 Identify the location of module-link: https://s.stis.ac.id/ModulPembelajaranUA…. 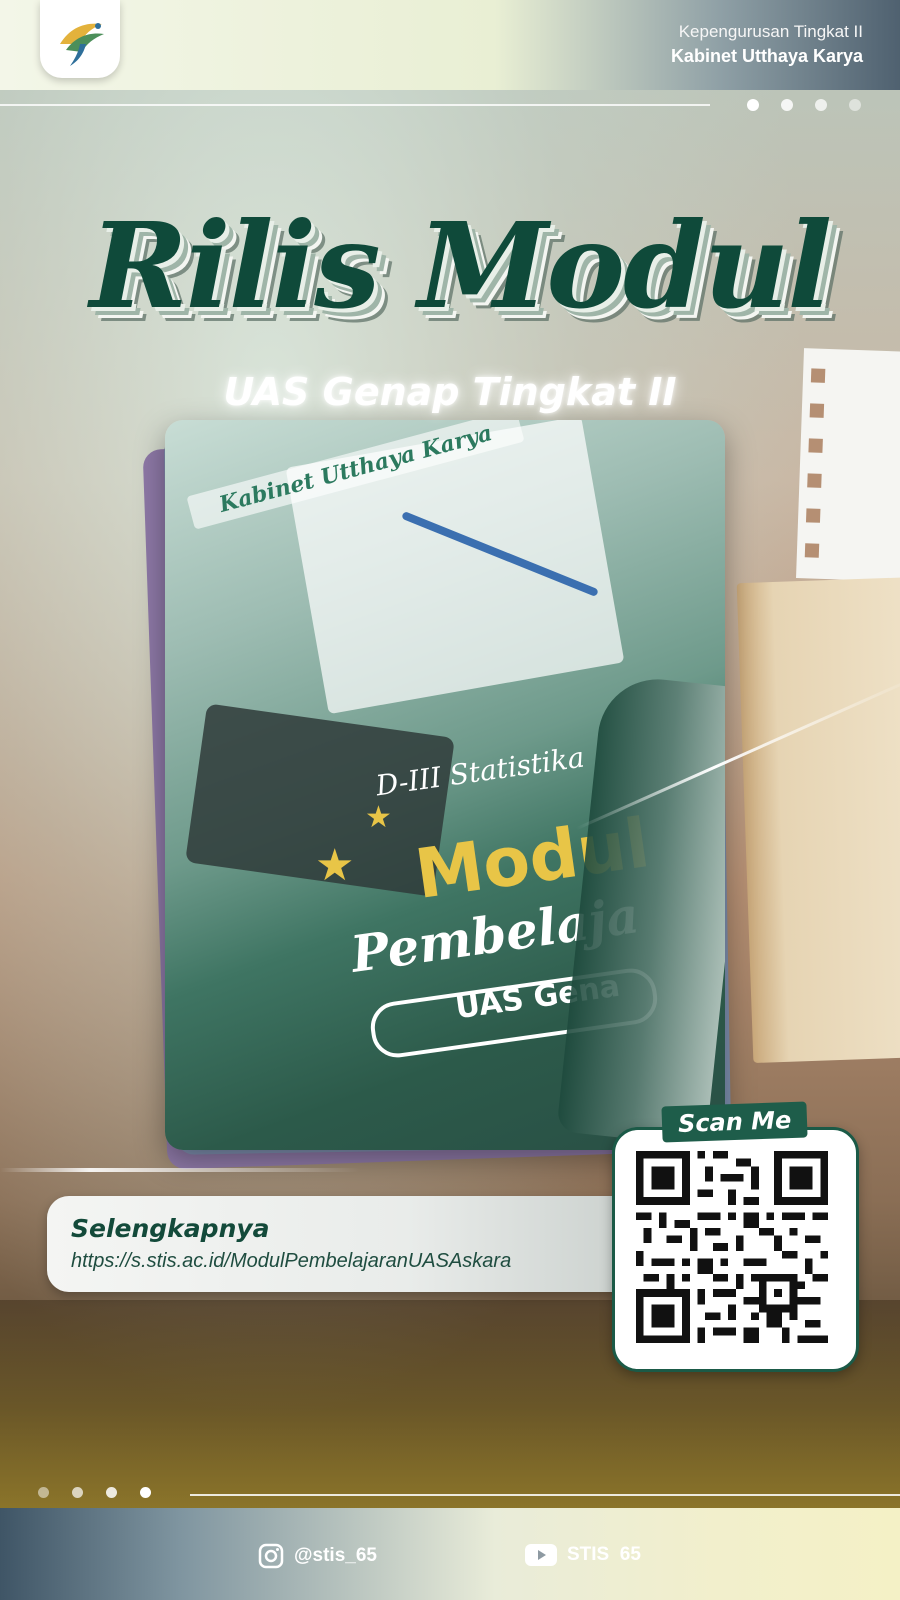
(291, 1261).